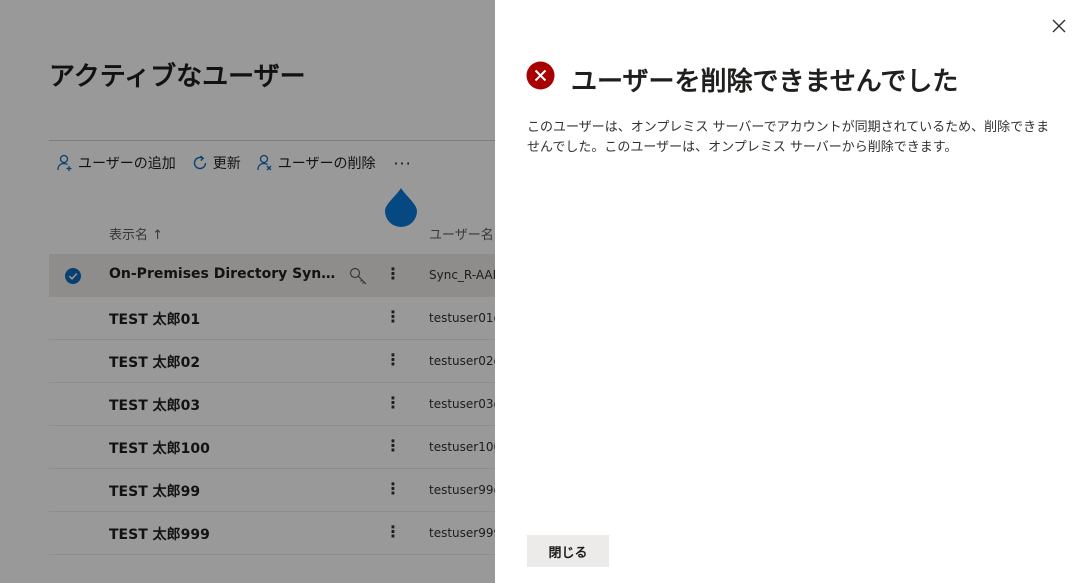 The width and height of the screenshot is (1087, 583). What do you see at coordinates (540, 75) in the screenshot?
I see `error-circle-icon` at bounding box center [540, 75].